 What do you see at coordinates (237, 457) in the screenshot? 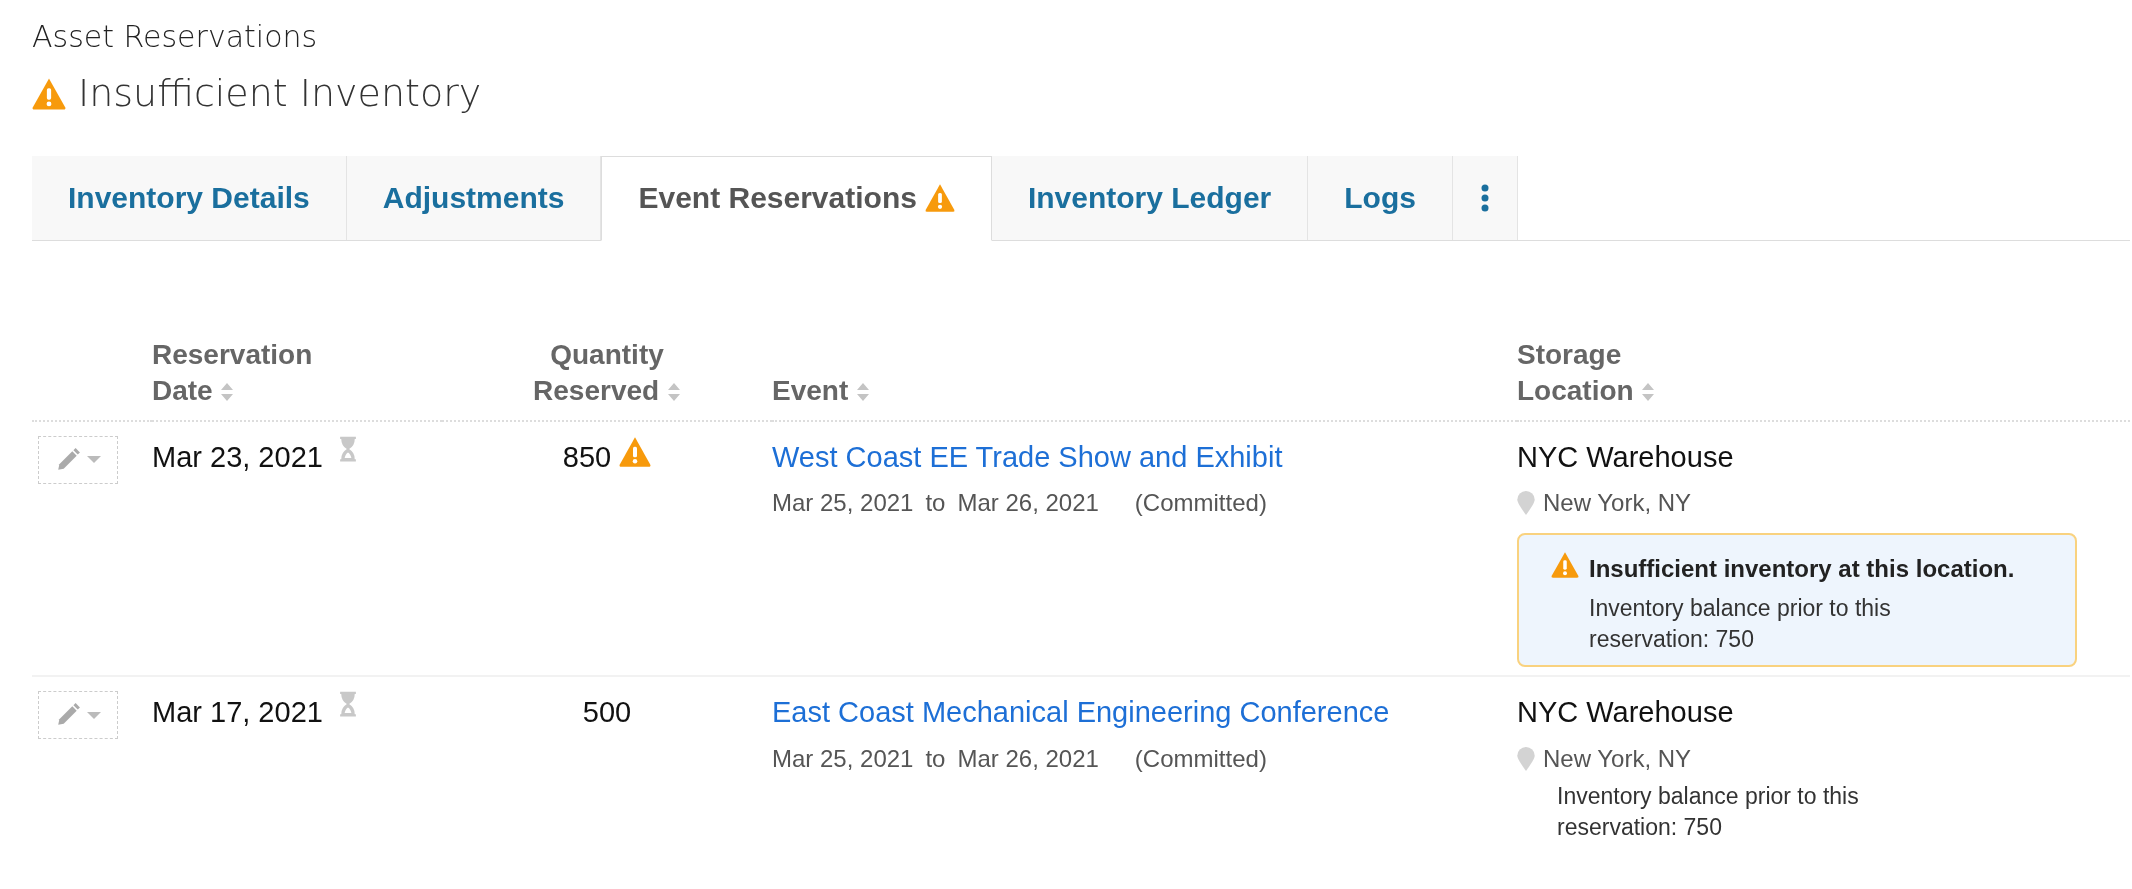
I see `reservation-date: Mar 23, 2021` at bounding box center [237, 457].